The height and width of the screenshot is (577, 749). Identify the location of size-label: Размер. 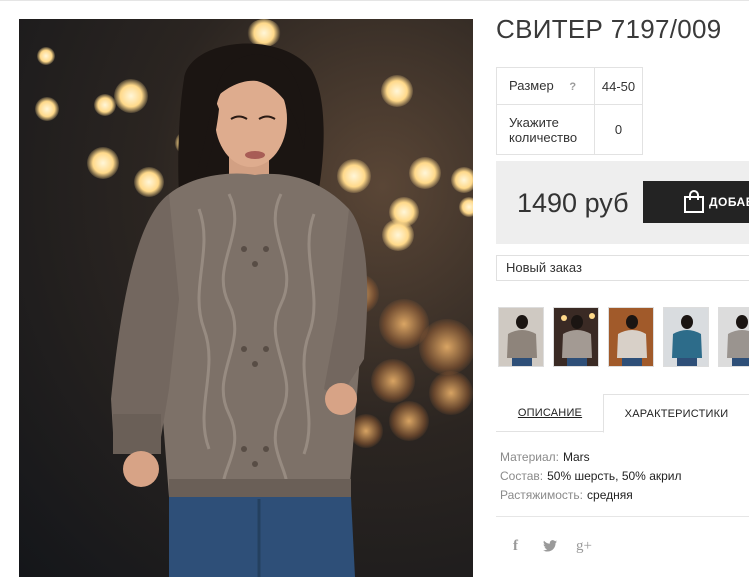
(531, 85).